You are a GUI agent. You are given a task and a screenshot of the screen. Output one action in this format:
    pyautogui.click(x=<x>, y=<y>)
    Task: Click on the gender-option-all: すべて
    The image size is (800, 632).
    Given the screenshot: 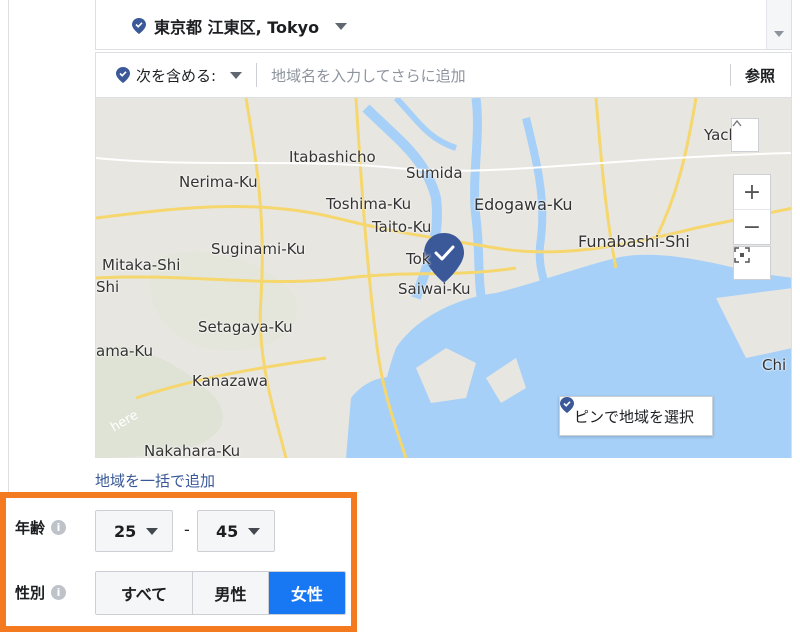 What is the action you would take?
    pyautogui.click(x=144, y=593)
    